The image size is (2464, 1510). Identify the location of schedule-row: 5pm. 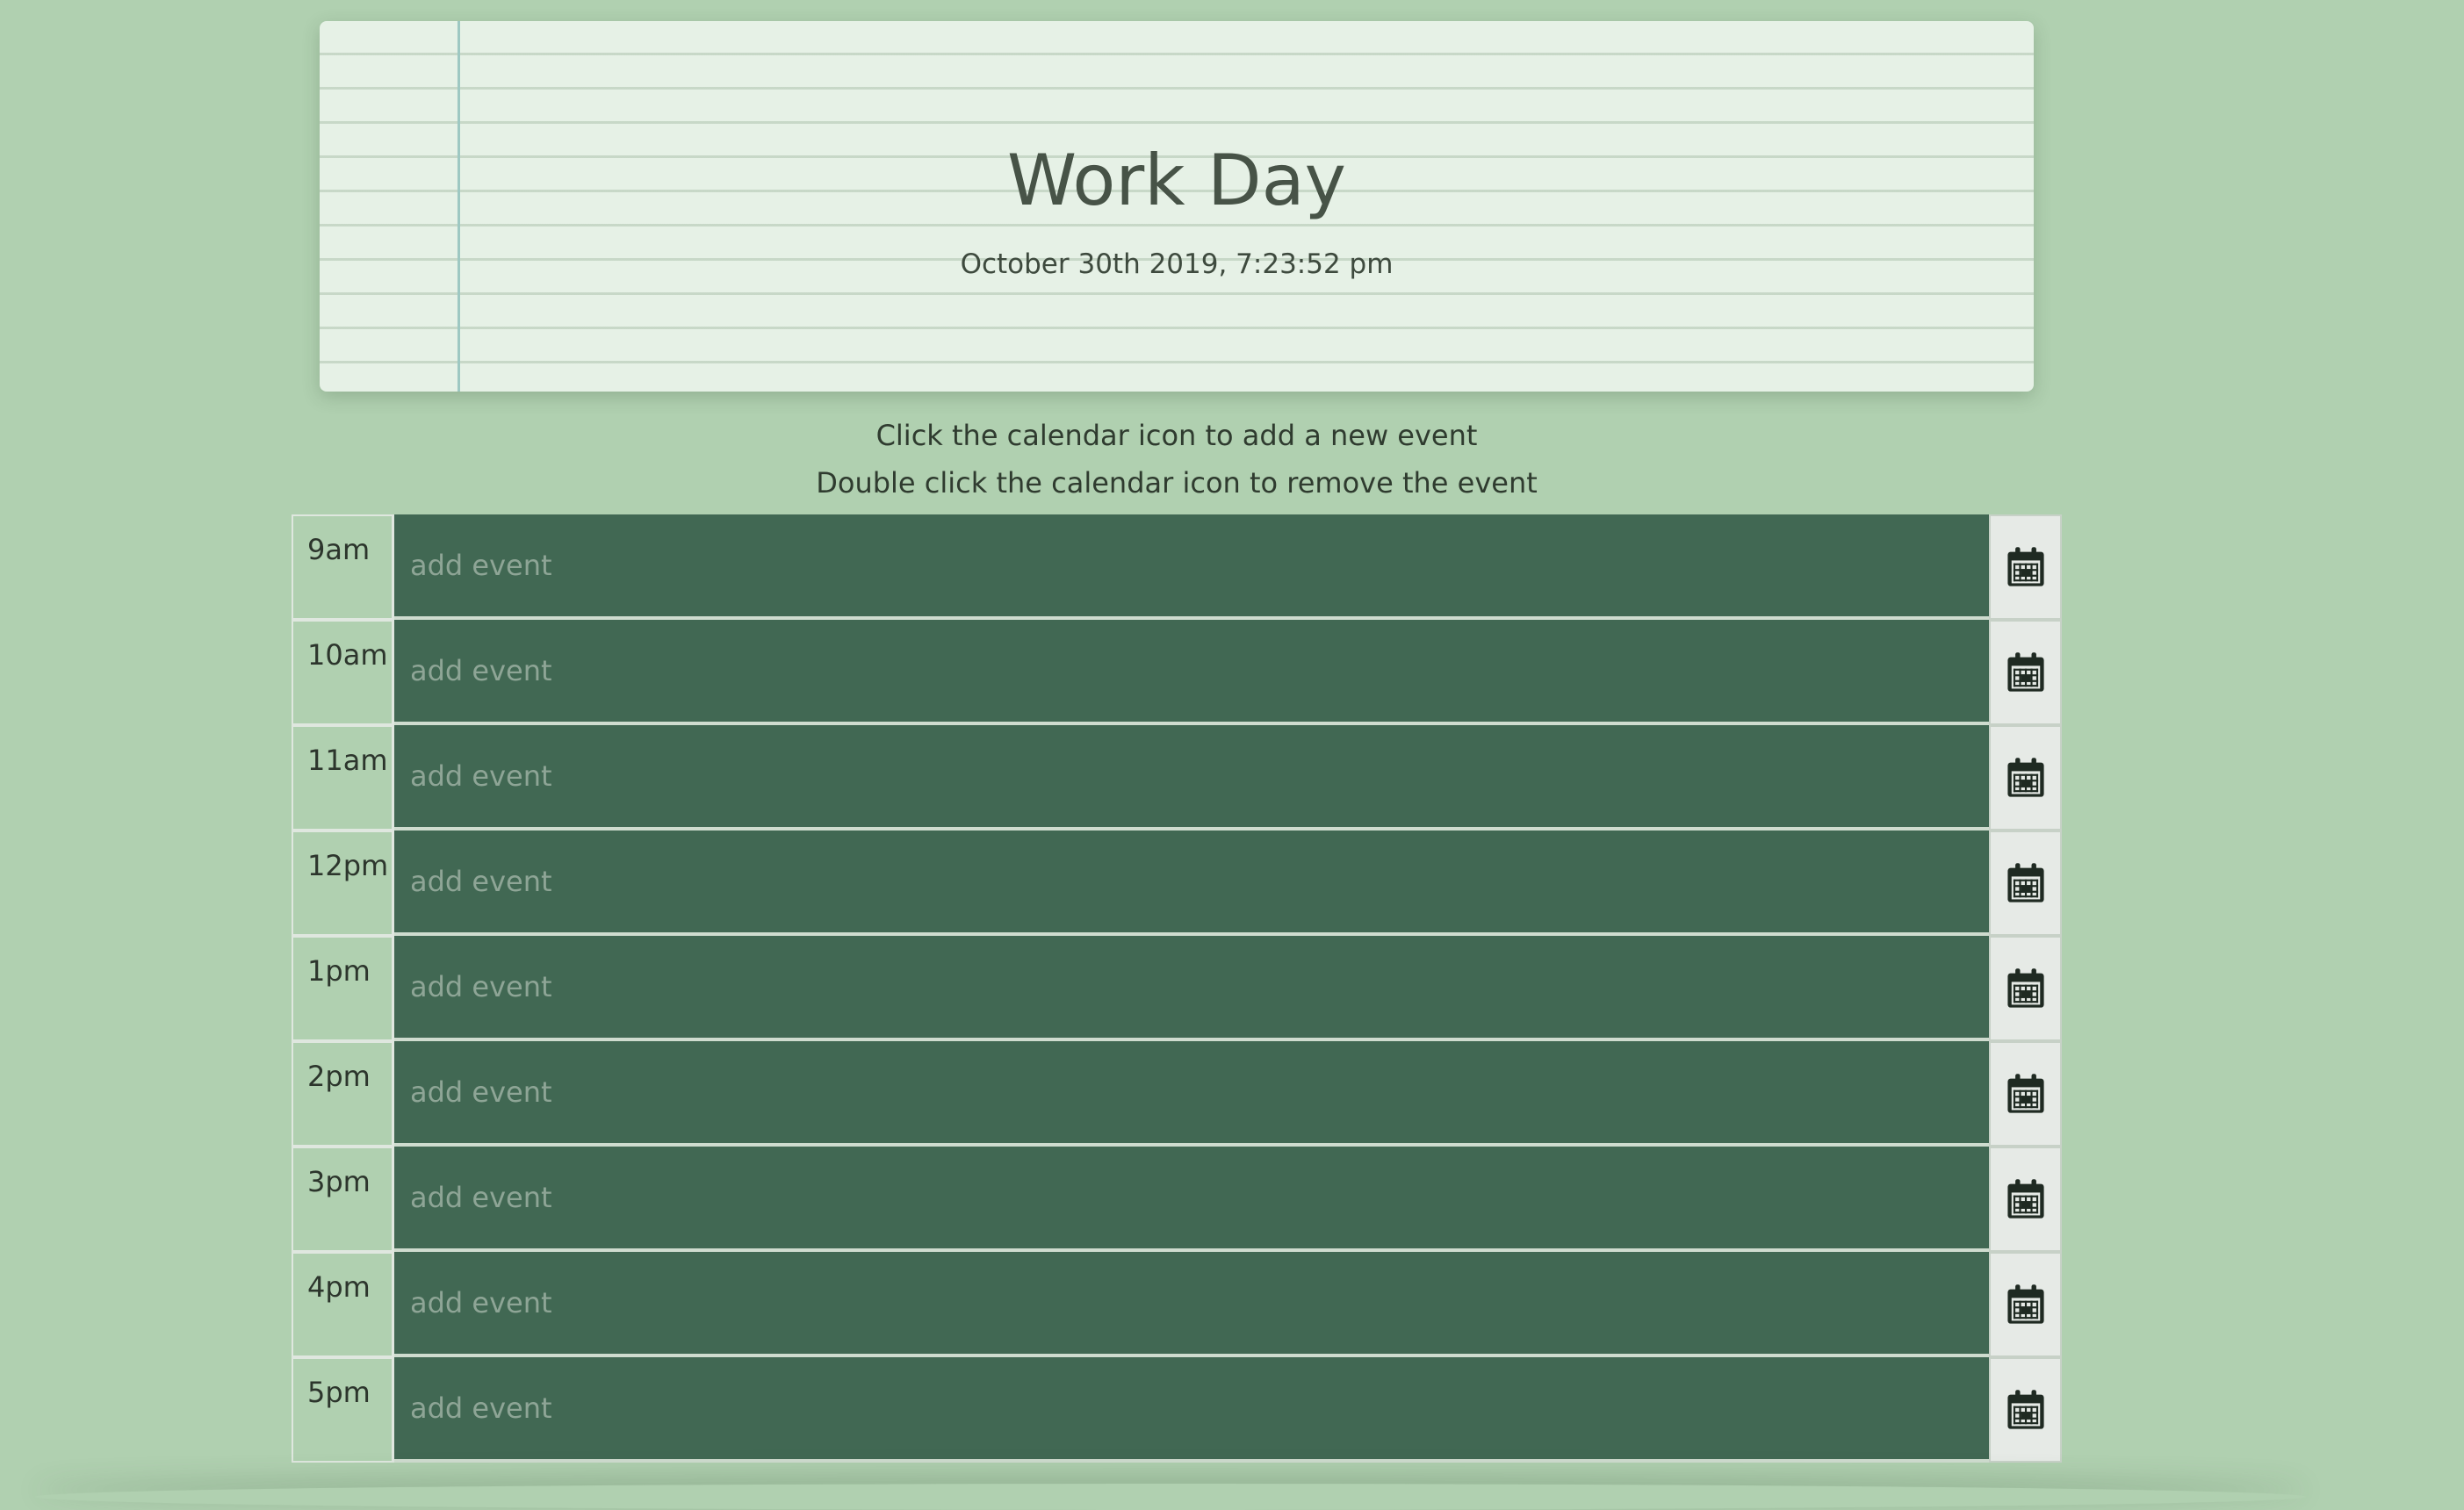
(1177, 1410).